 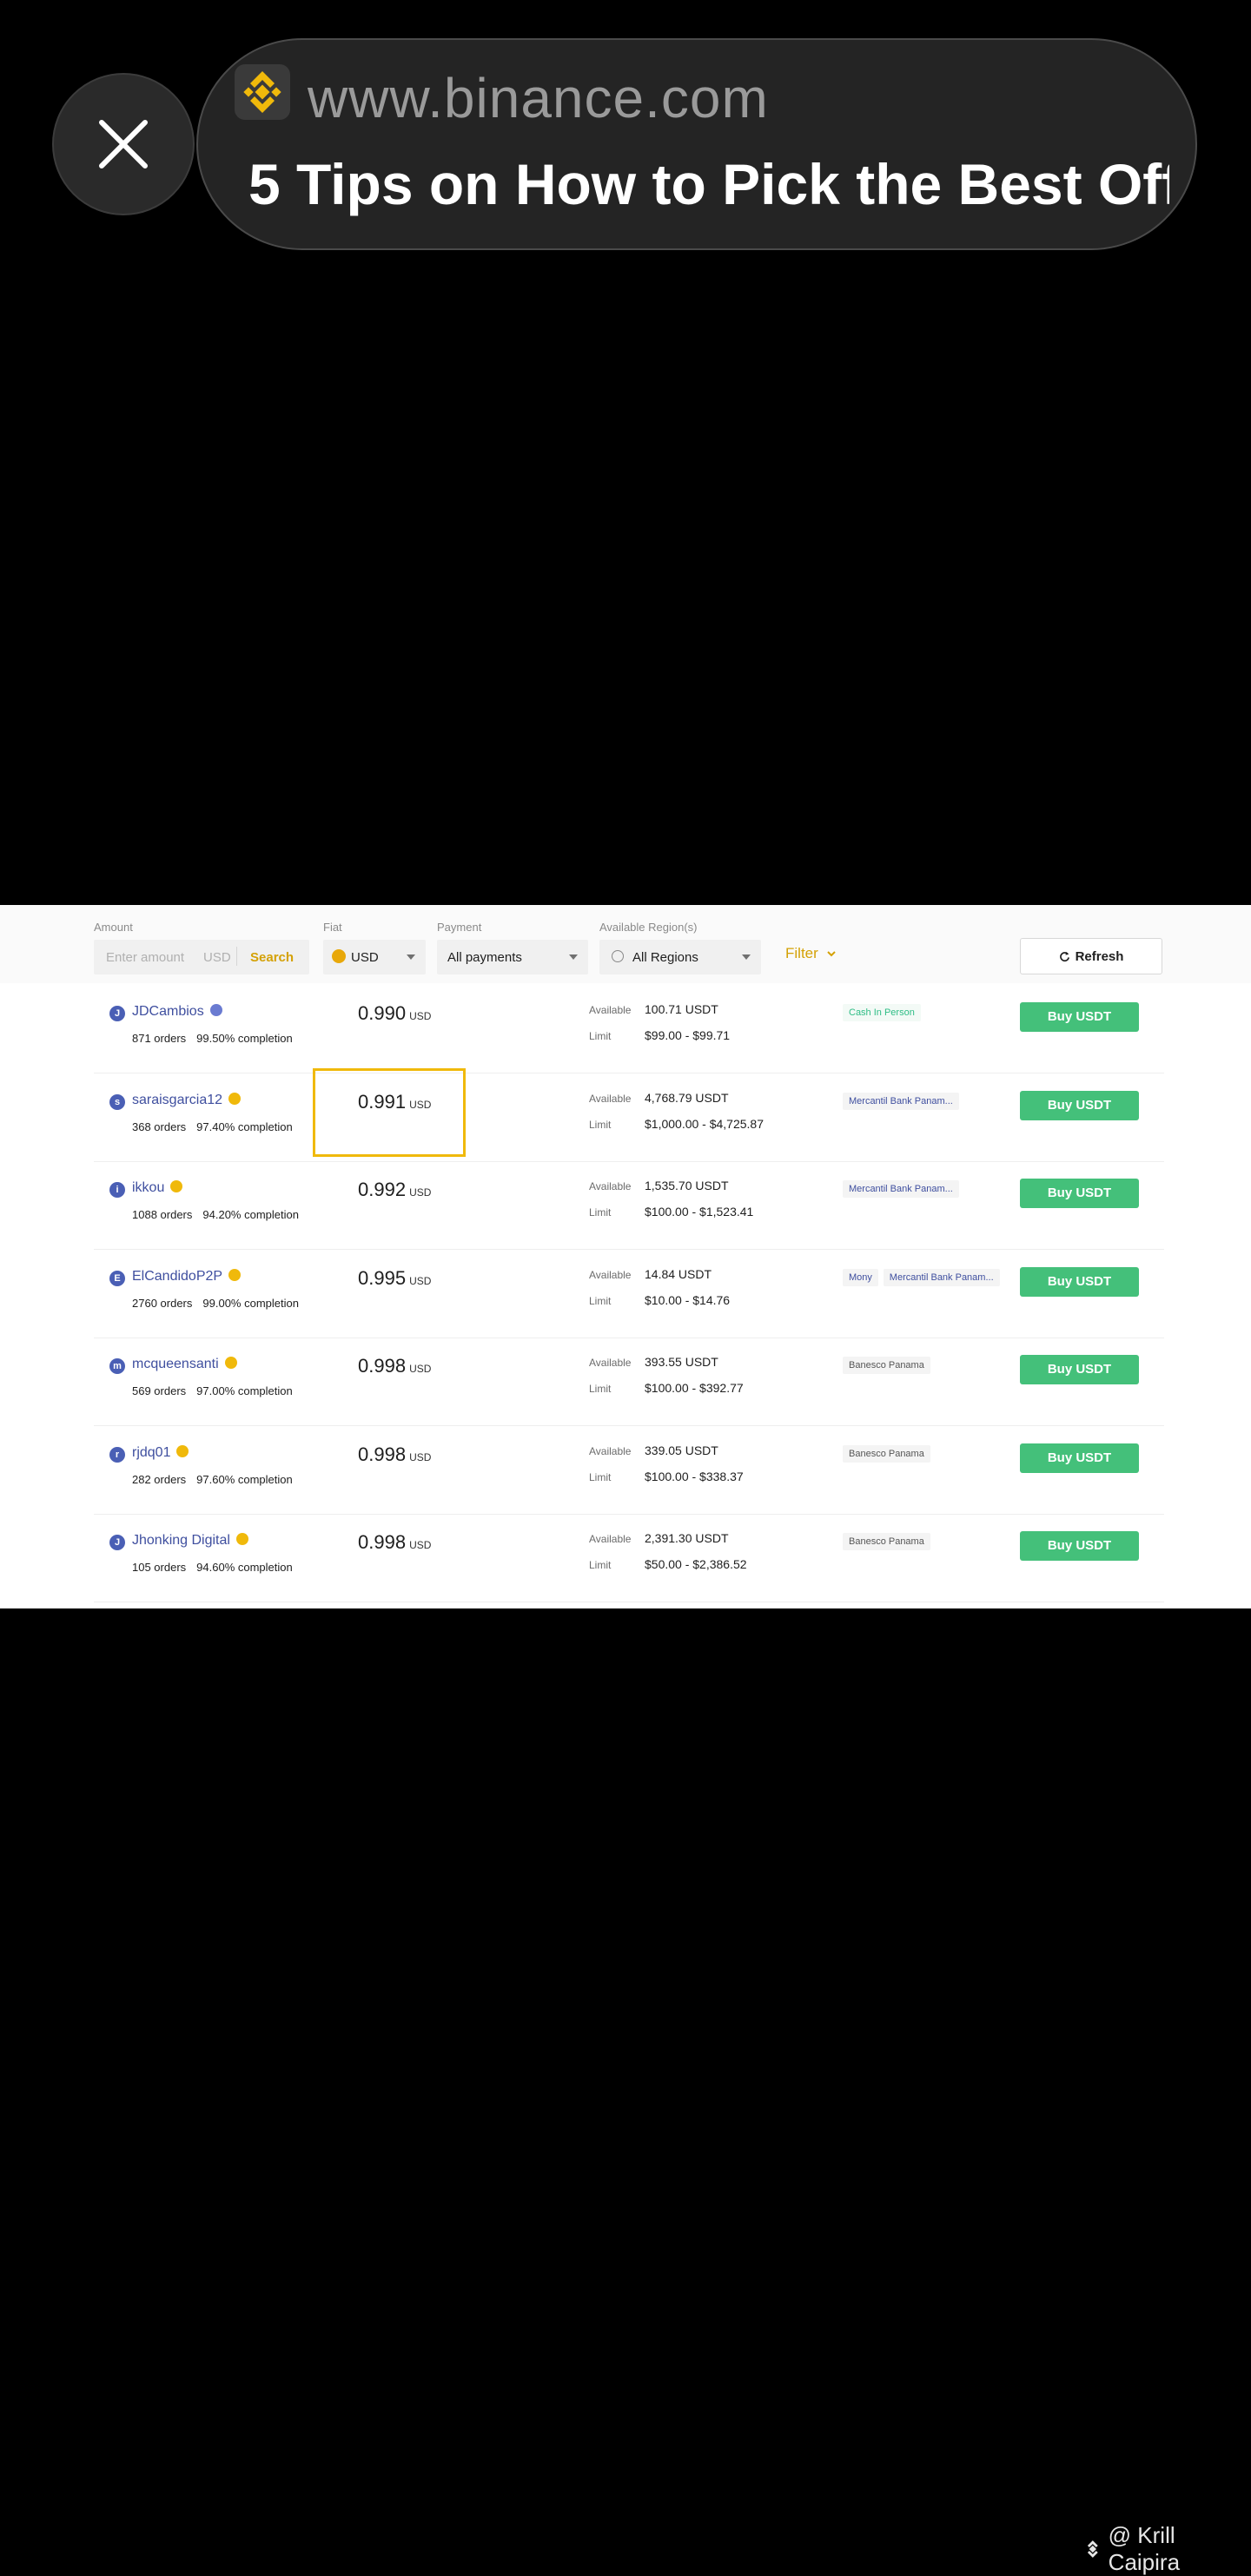 I want to click on completion-rate: 99.50% completion, so click(x=244, y=1038).